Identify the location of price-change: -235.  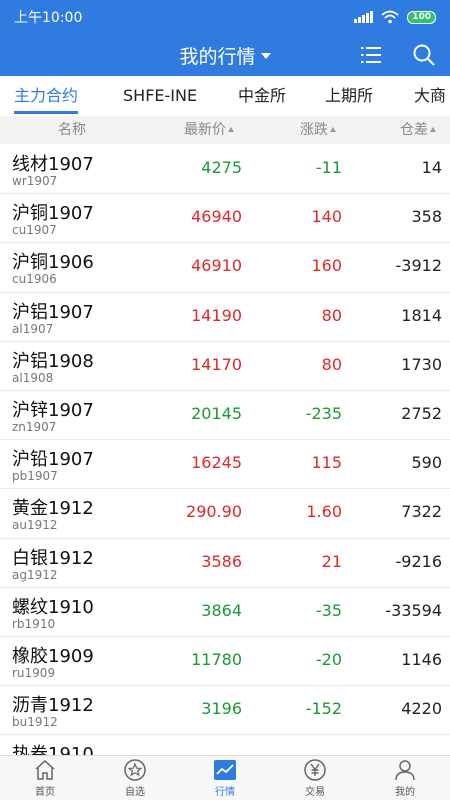
(323, 413).